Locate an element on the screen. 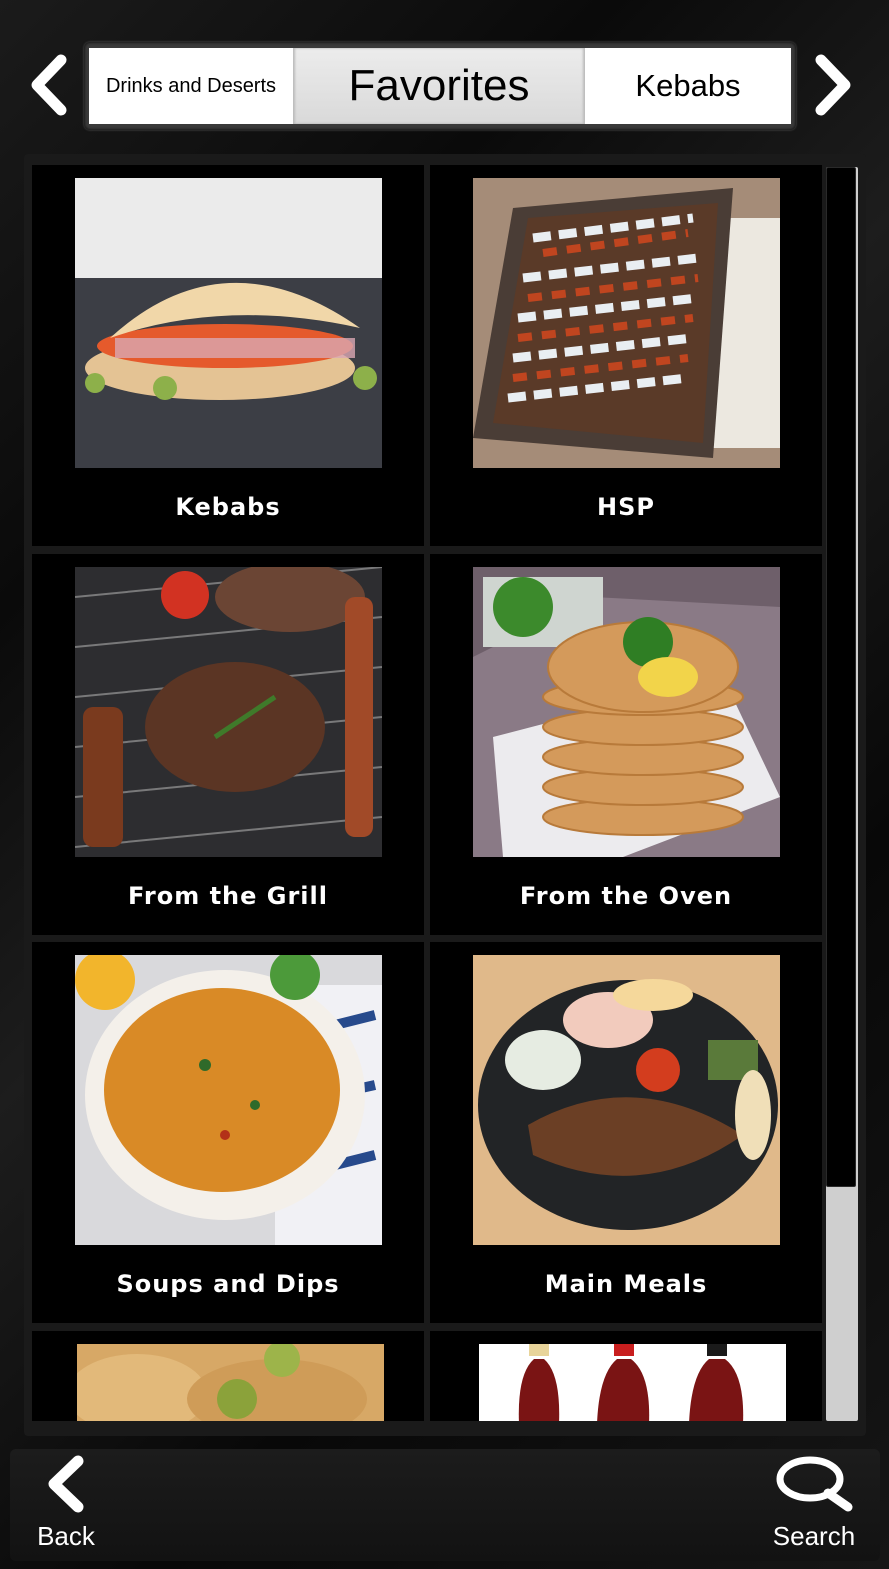 This screenshot has height=1569, width=889. menu-card-label: Soups and Dips is located at coordinates (228, 1284).